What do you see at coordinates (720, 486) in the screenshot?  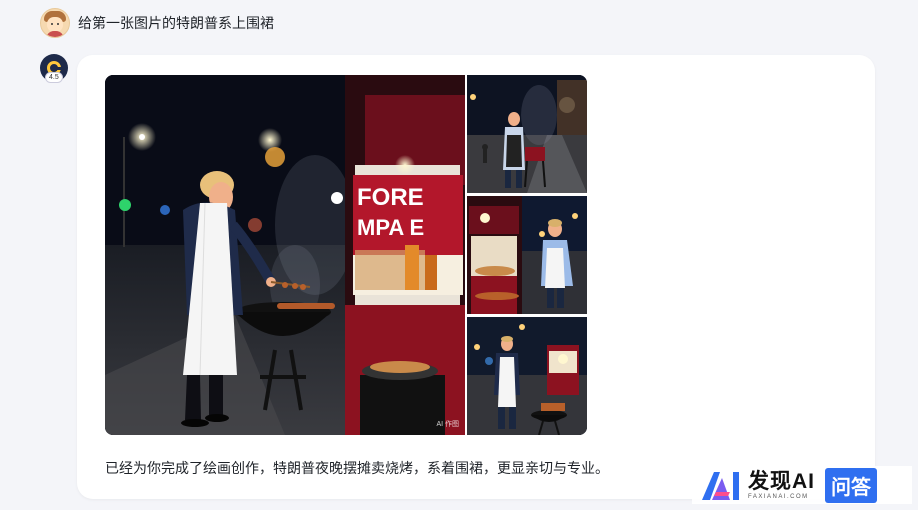 I see `faxianai-logo-icon` at bounding box center [720, 486].